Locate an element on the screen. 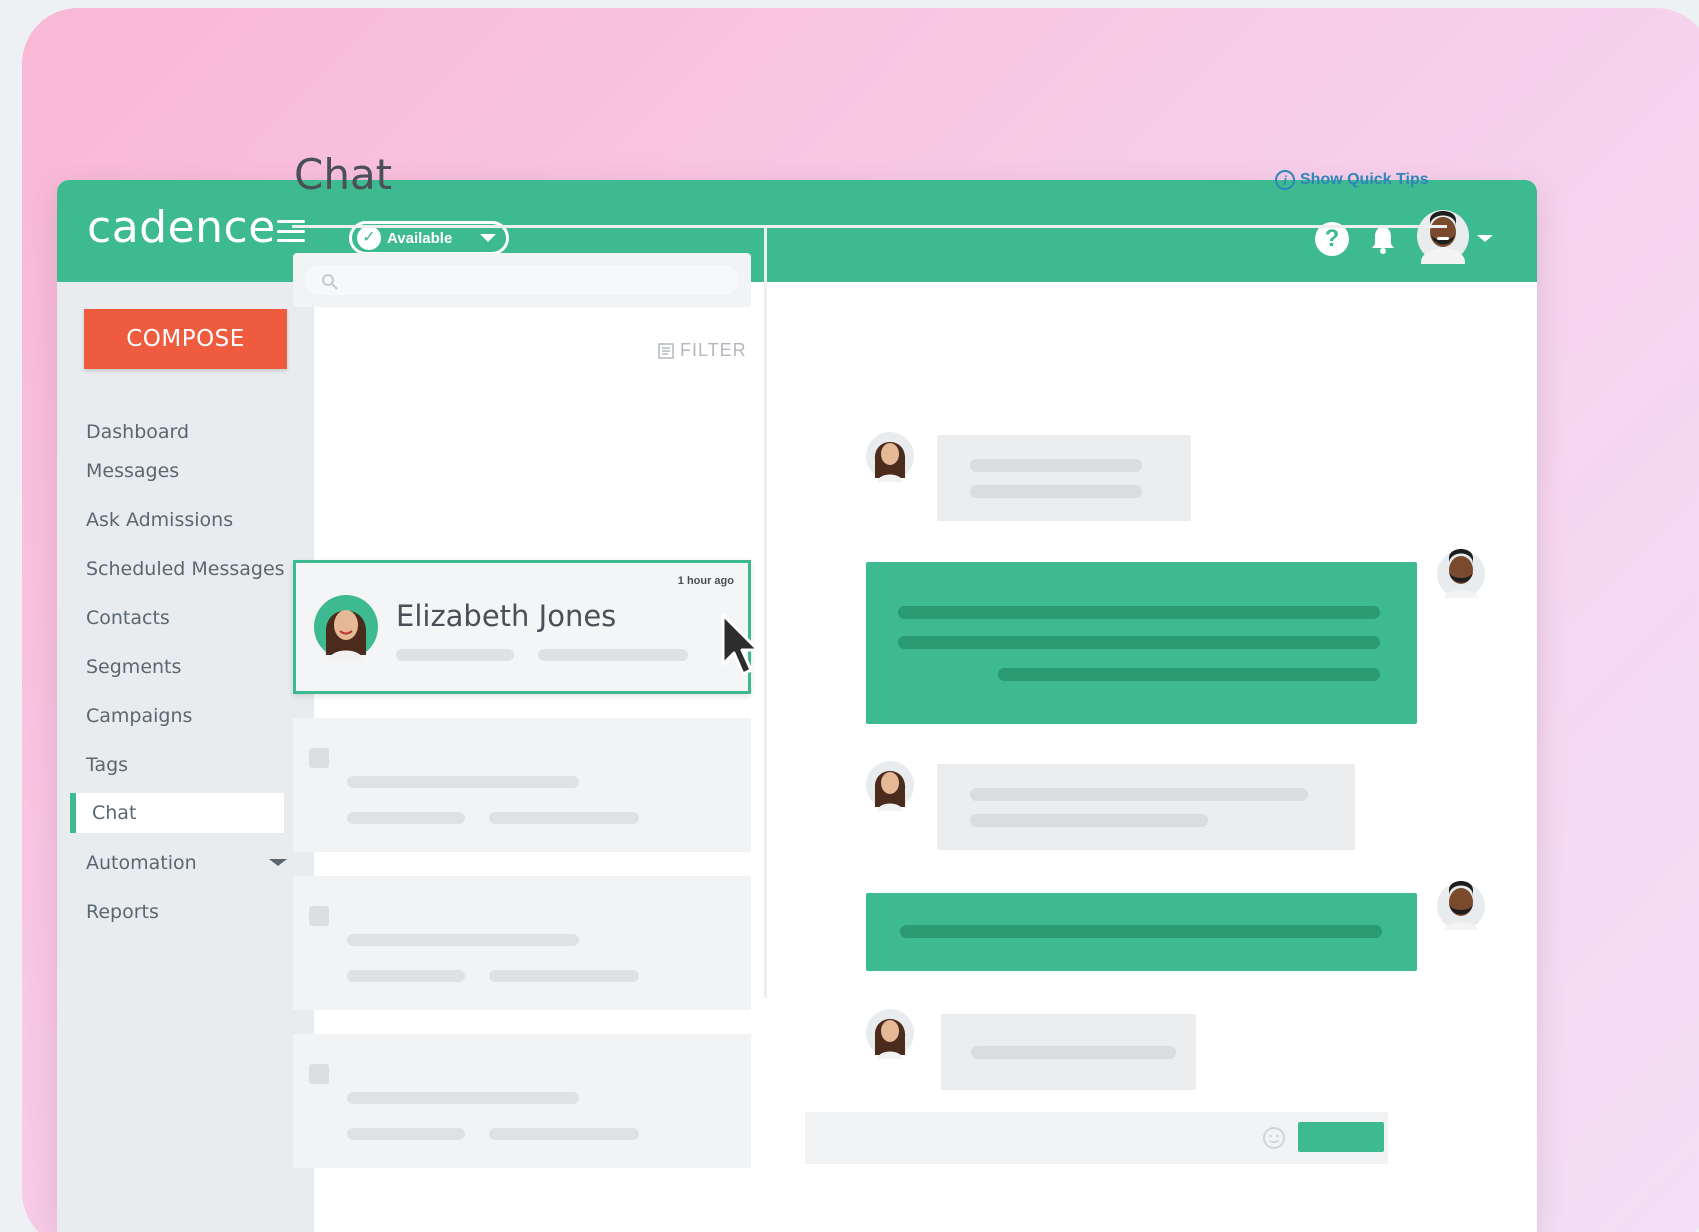 The image size is (1699, 1232). send-button is located at coordinates (1341, 1137).